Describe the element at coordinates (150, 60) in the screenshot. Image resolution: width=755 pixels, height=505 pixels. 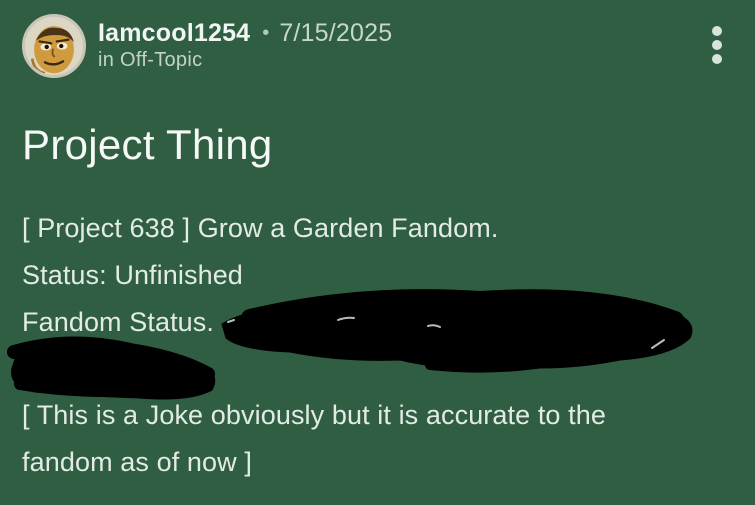
I see `post-category: in Off-Topic` at that location.